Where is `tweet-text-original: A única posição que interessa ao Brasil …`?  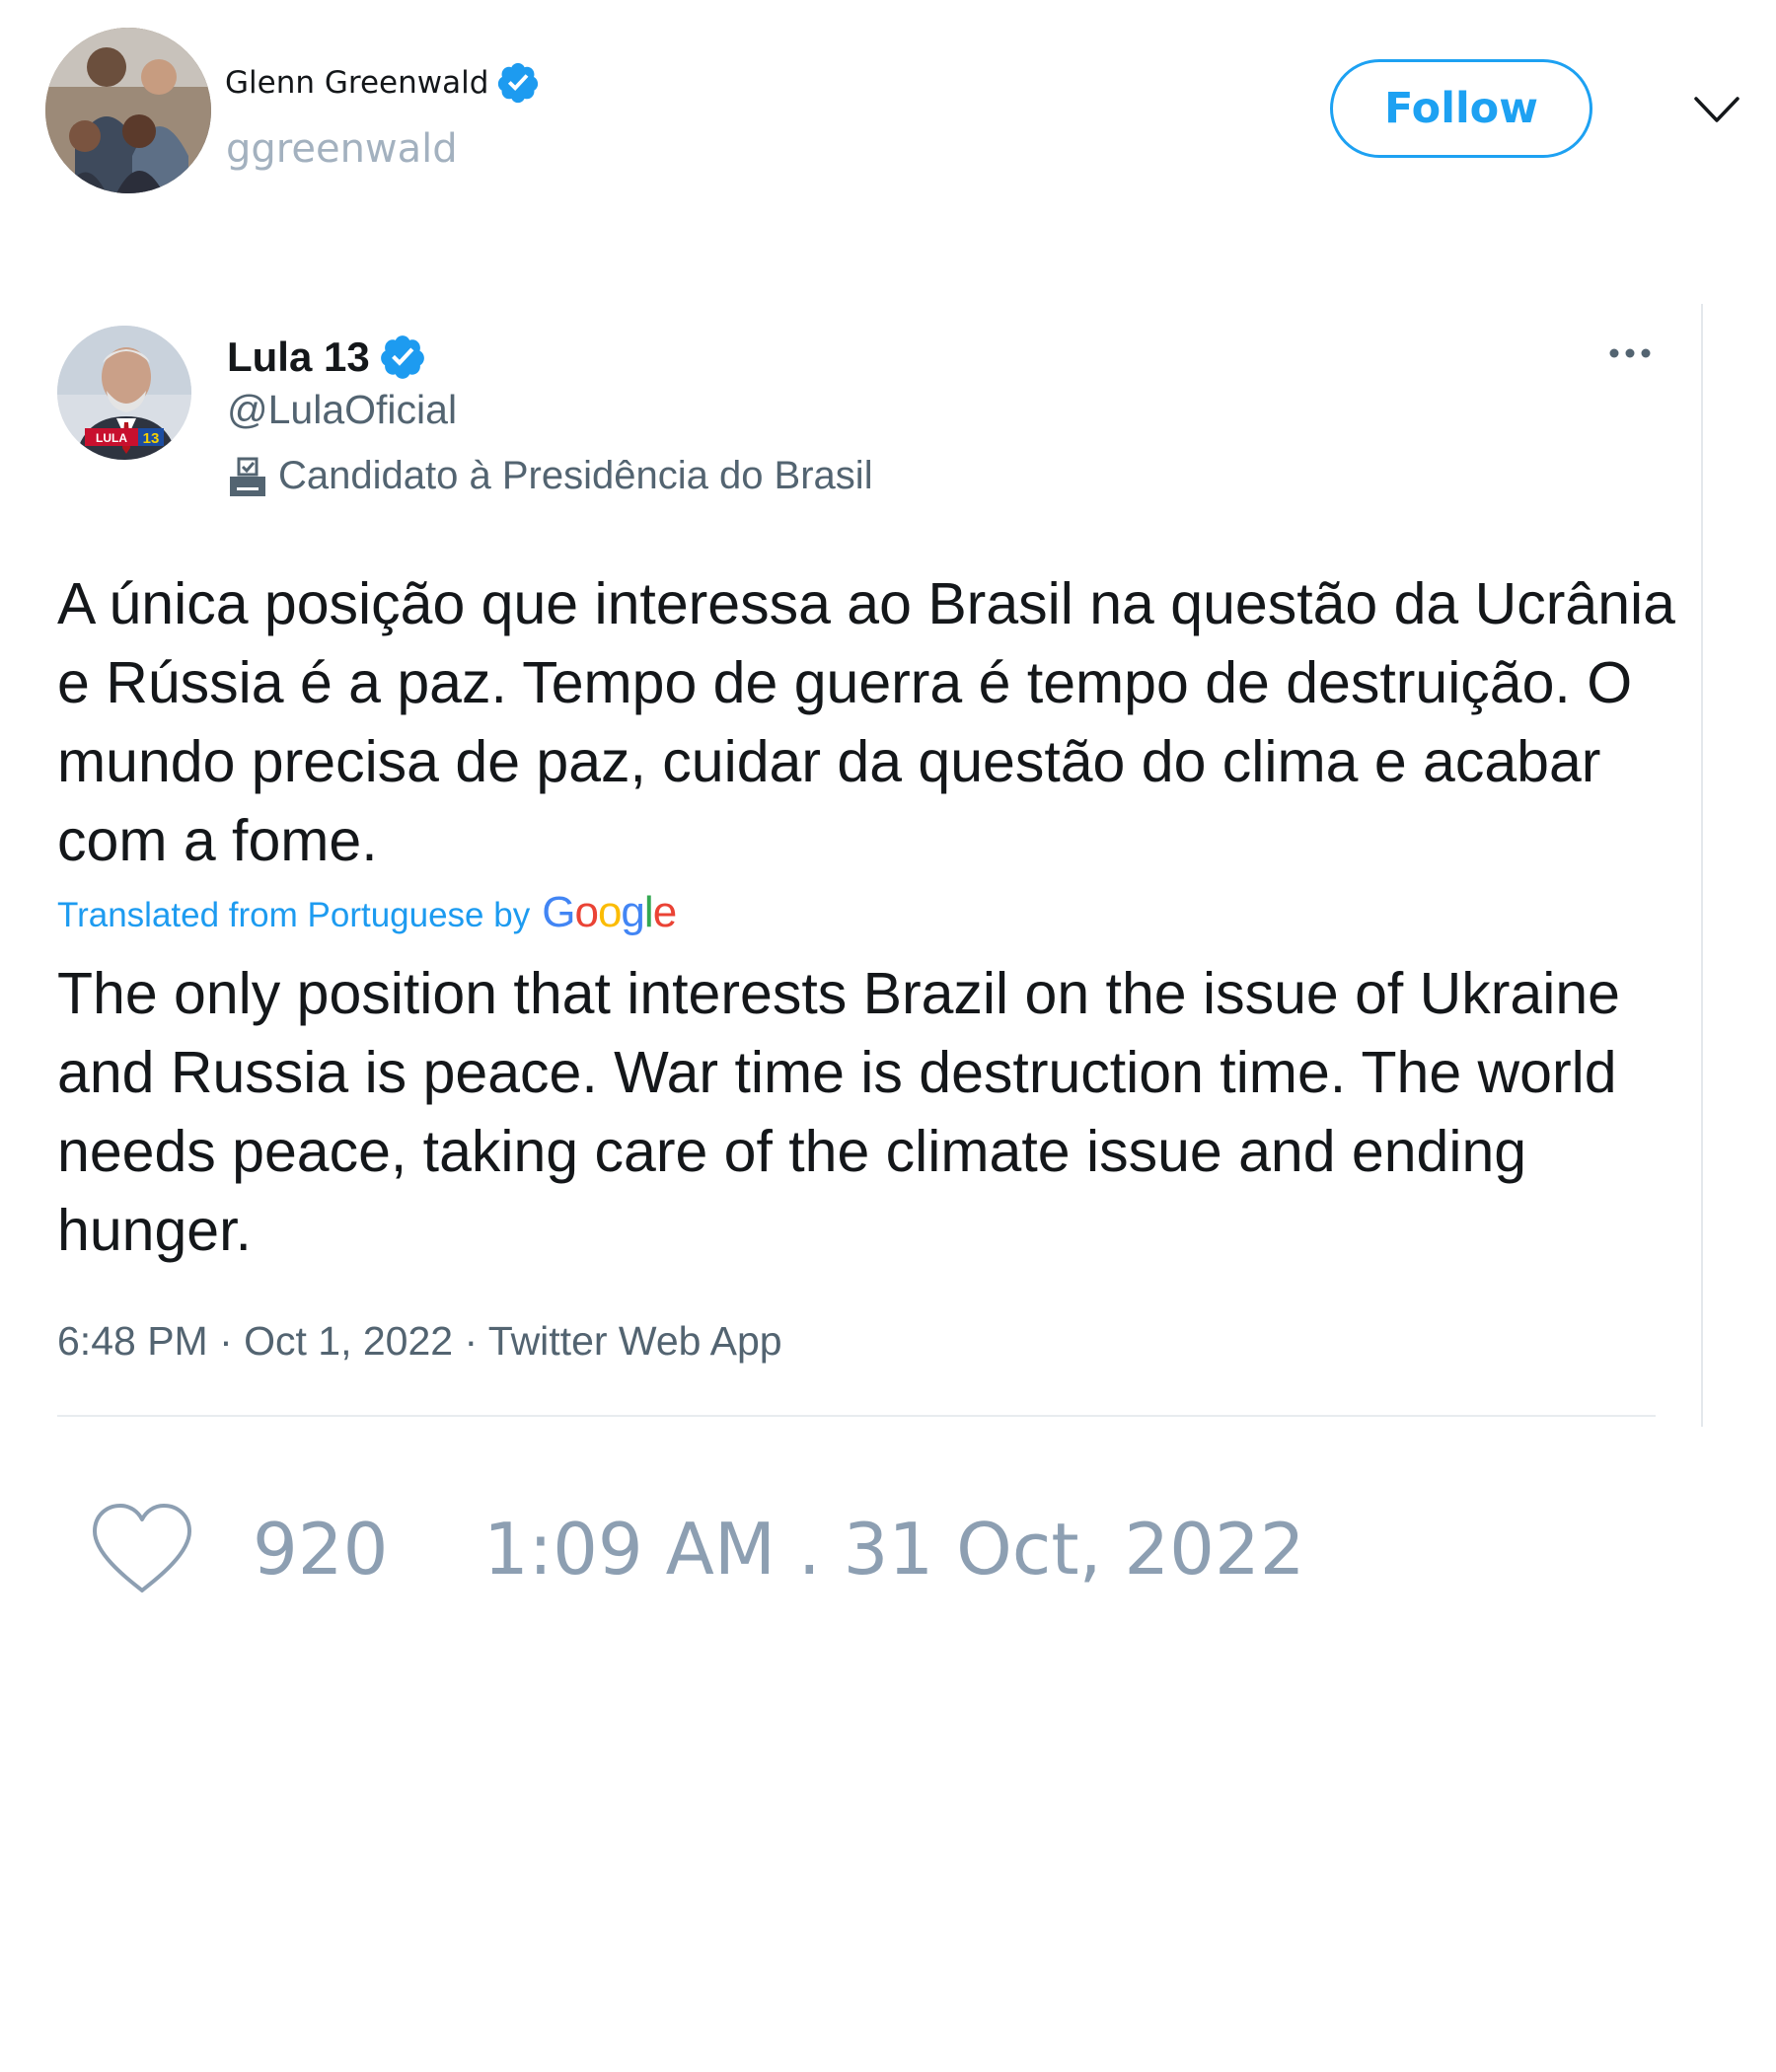
tweet-text-original: A única posição que interessa ao Brasil … is located at coordinates (866, 722).